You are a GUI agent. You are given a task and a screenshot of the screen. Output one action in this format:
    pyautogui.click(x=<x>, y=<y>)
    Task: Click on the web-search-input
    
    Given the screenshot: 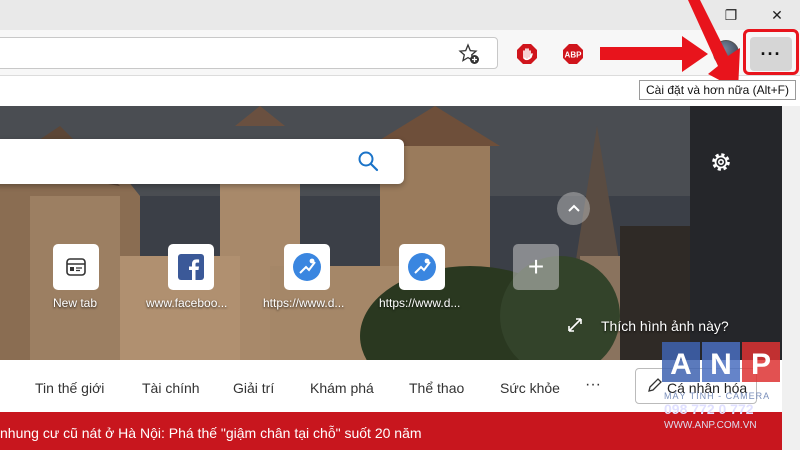 What is the action you would take?
    pyautogui.click(x=202, y=161)
    